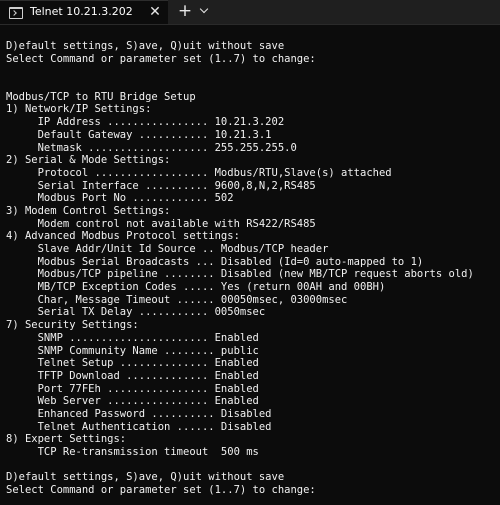 This screenshot has width=500, height=505. Describe the element at coordinates (88, 160) in the screenshot. I see `terminal-line: 2) Serial & Mode Settings:` at that location.